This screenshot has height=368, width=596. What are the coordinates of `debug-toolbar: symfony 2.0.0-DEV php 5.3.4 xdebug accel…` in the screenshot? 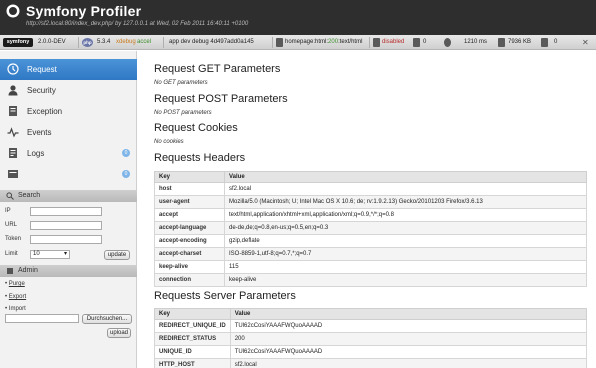 It's located at (298, 42).